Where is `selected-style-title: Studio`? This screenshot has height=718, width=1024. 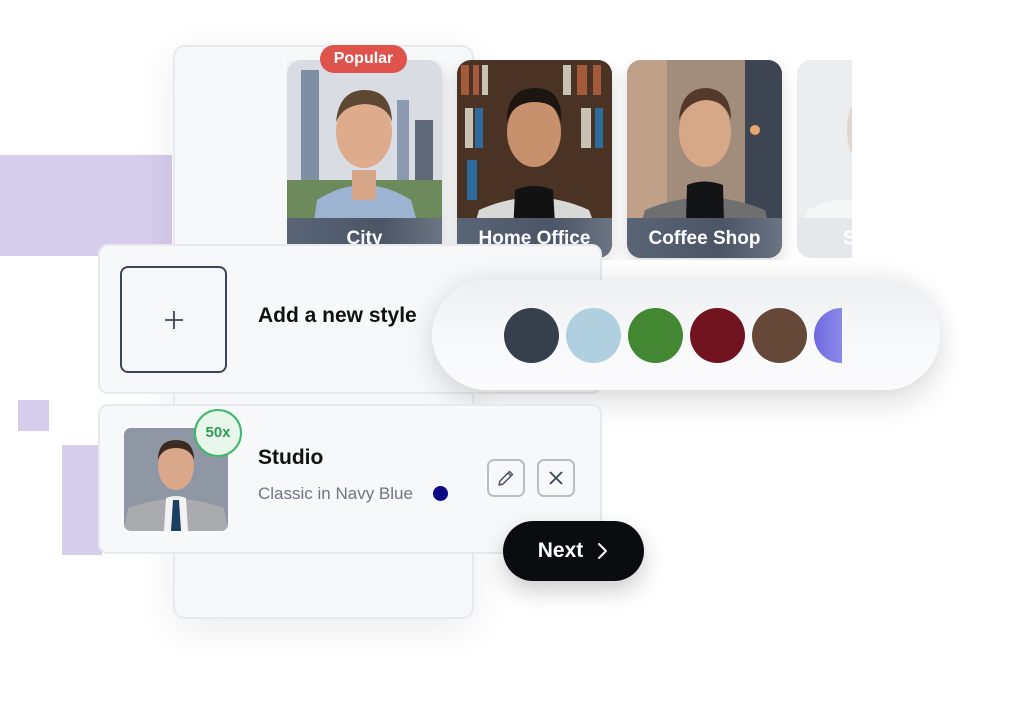
selected-style-title: Studio is located at coordinates (291, 457).